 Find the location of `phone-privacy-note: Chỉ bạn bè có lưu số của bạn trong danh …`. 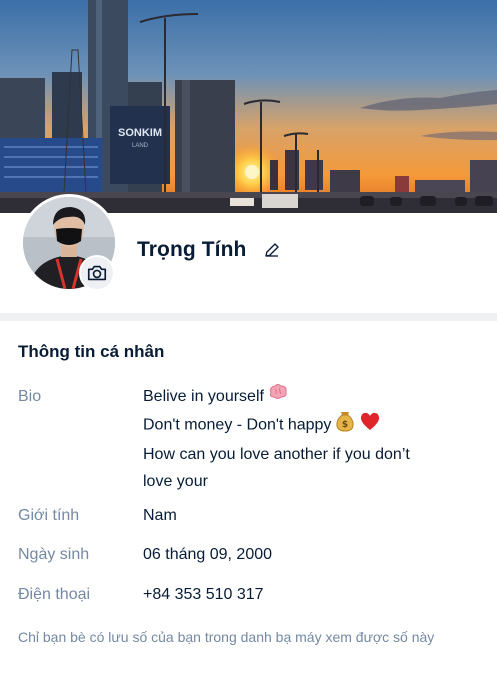

phone-privacy-note: Chỉ bạn bè có lưu số của bạn trong danh … is located at coordinates (226, 637).